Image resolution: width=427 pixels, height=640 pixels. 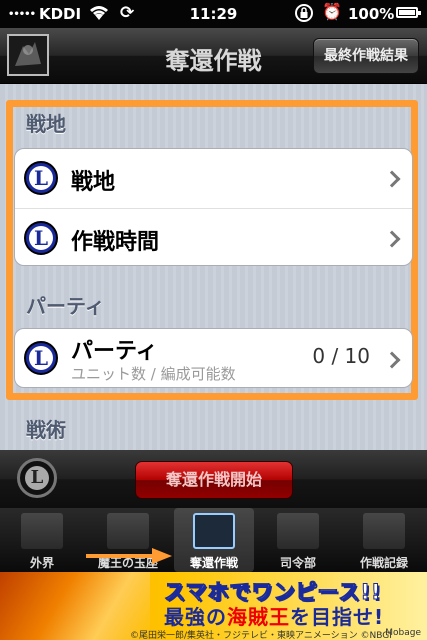 I want to click on party-count: 0 / 10, so click(x=341, y=356).